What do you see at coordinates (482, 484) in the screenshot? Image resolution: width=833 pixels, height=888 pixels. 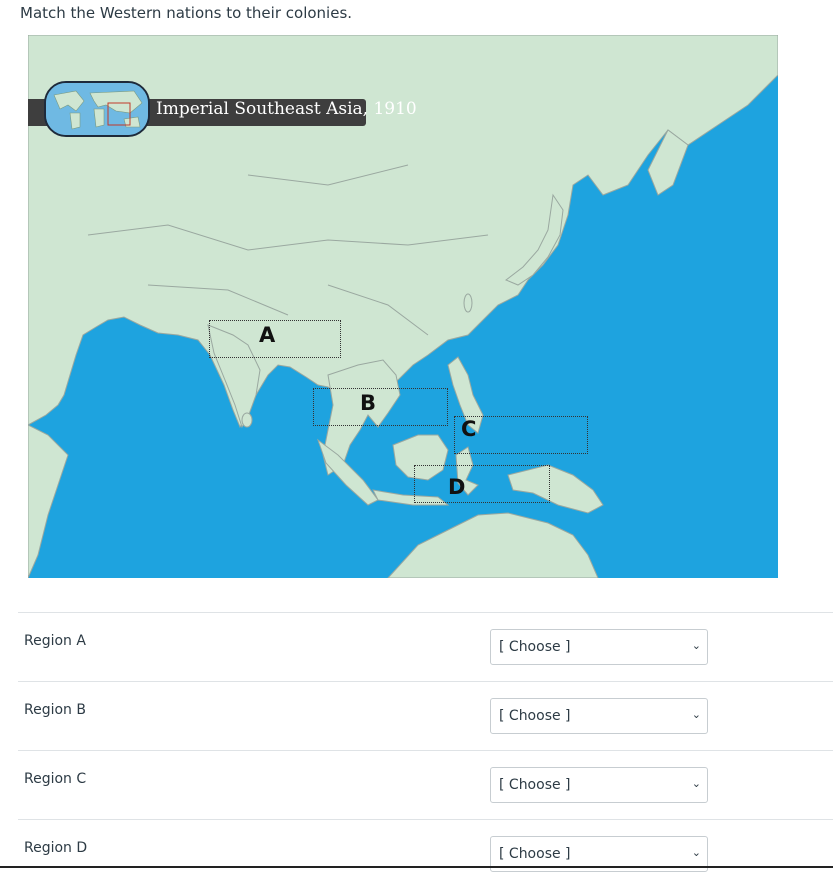 I see `region-d-box` at bounding box center [482, 484].